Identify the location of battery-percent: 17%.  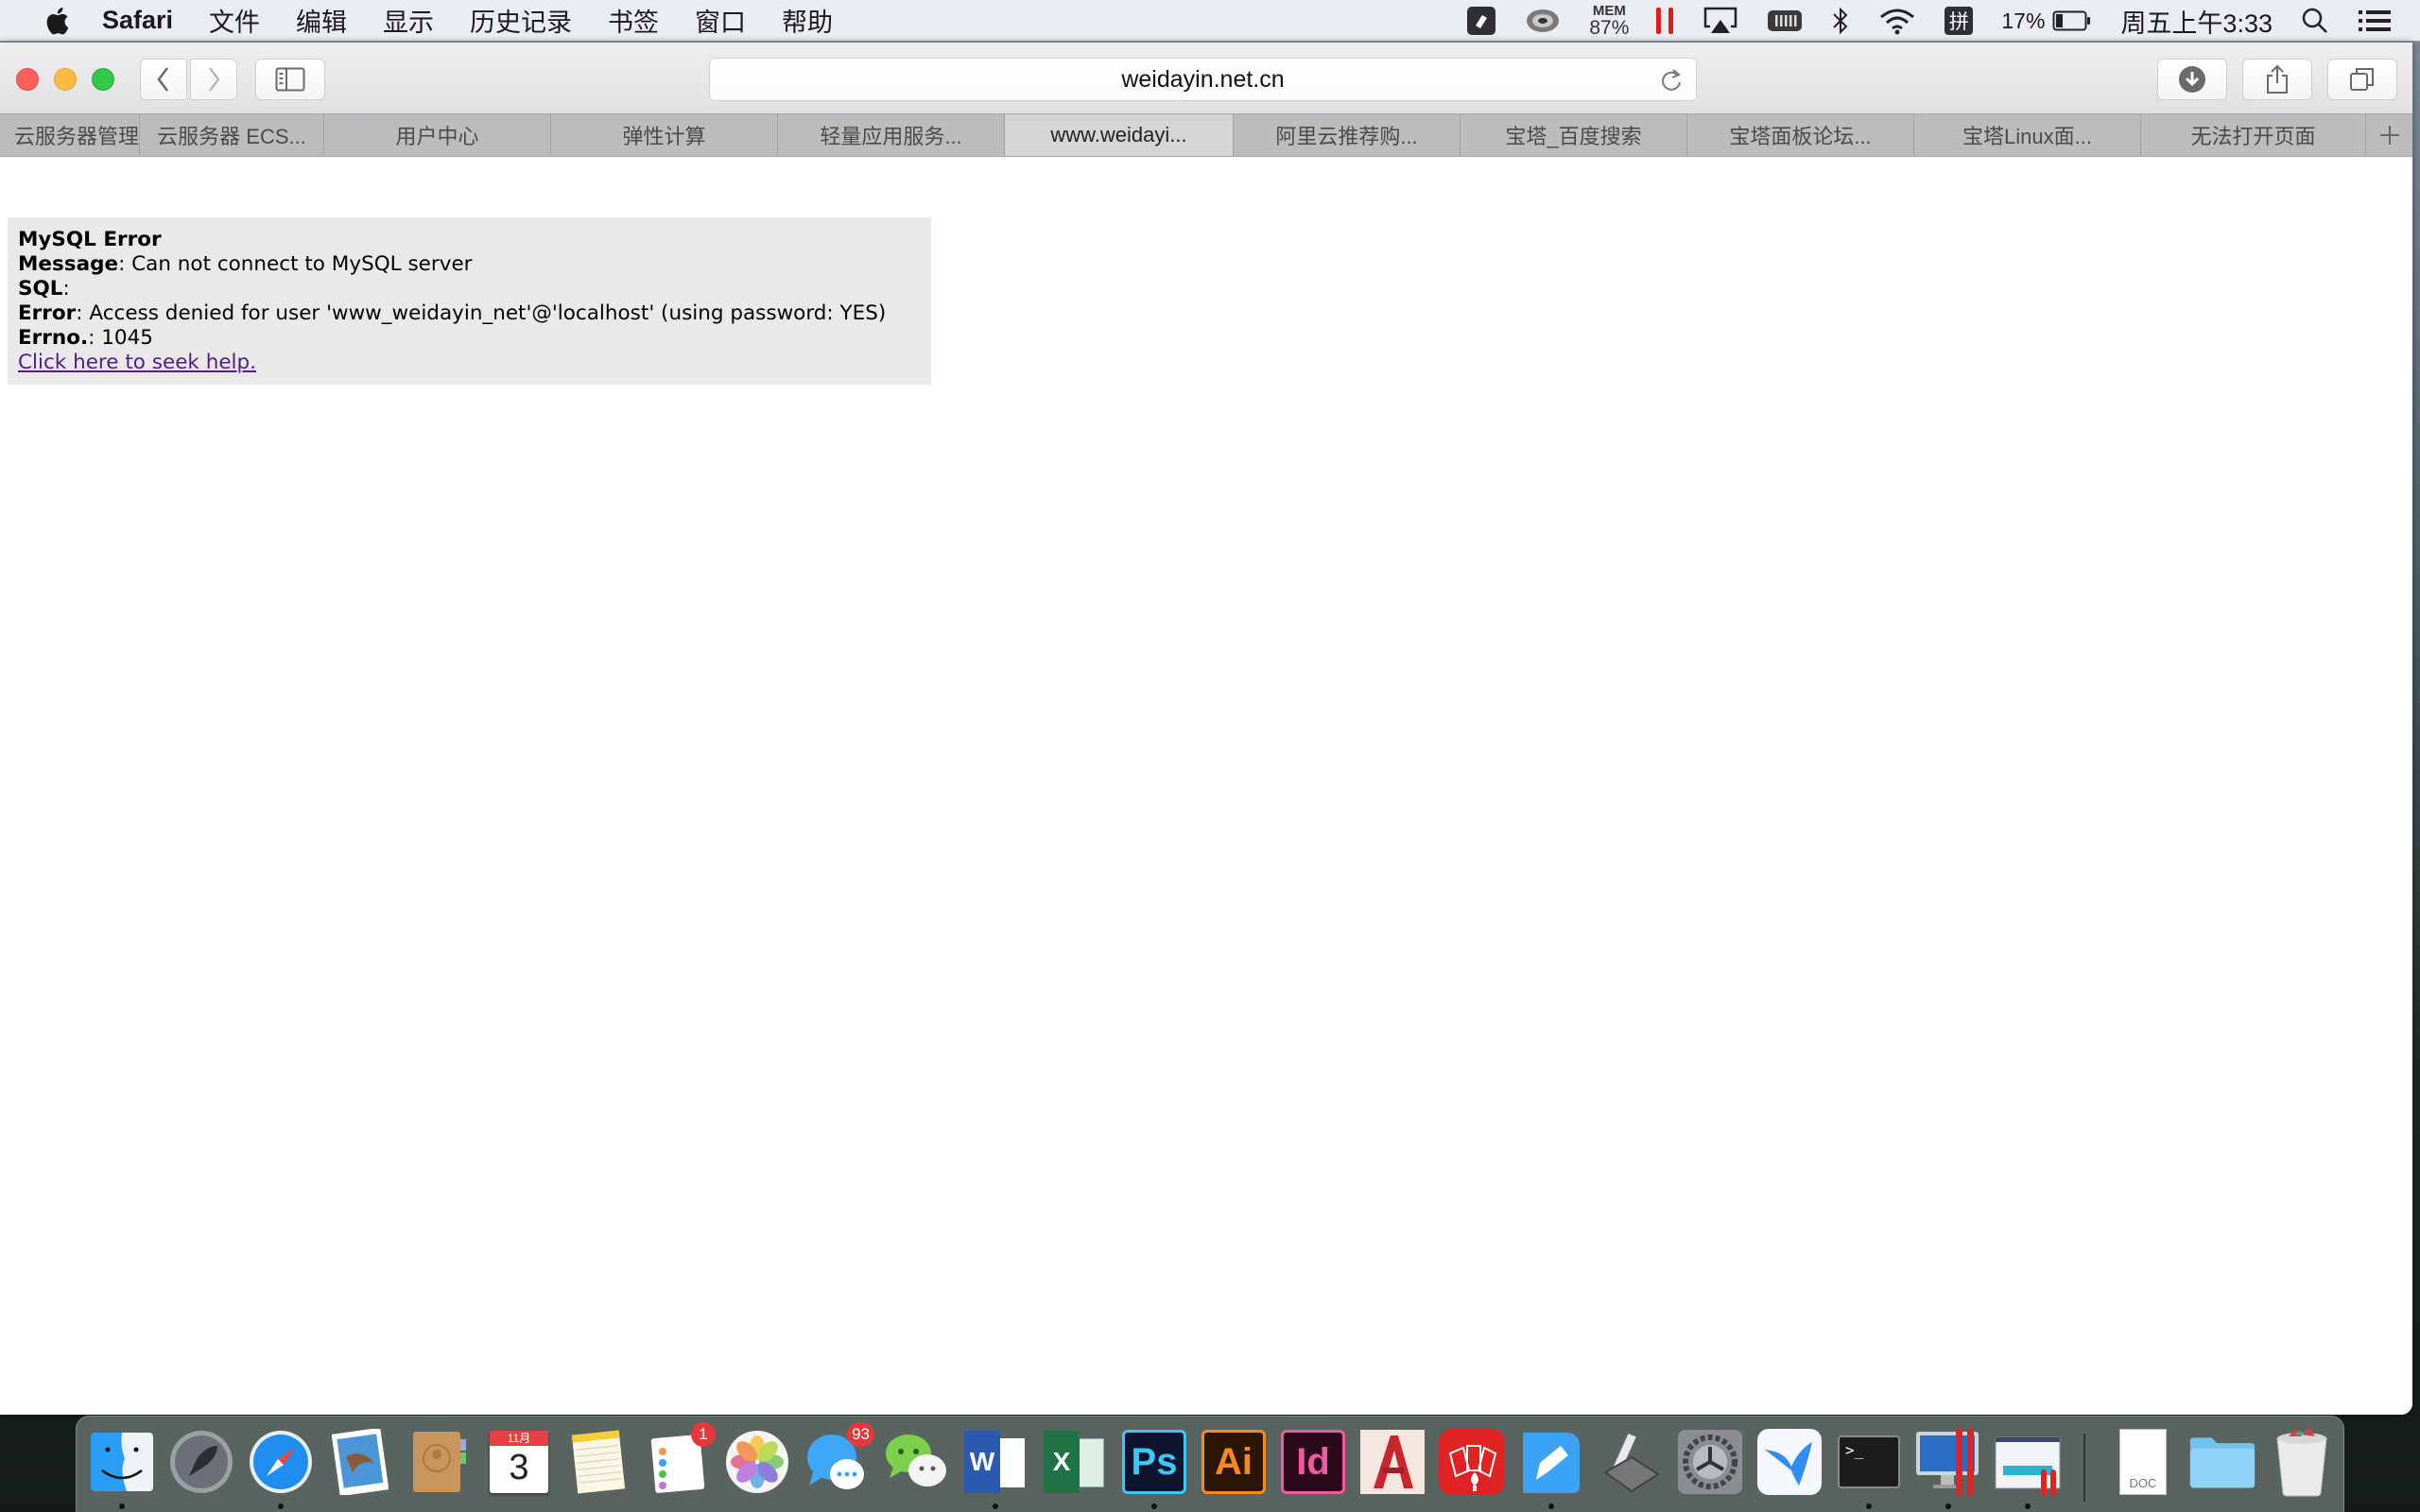
(2023, 21).